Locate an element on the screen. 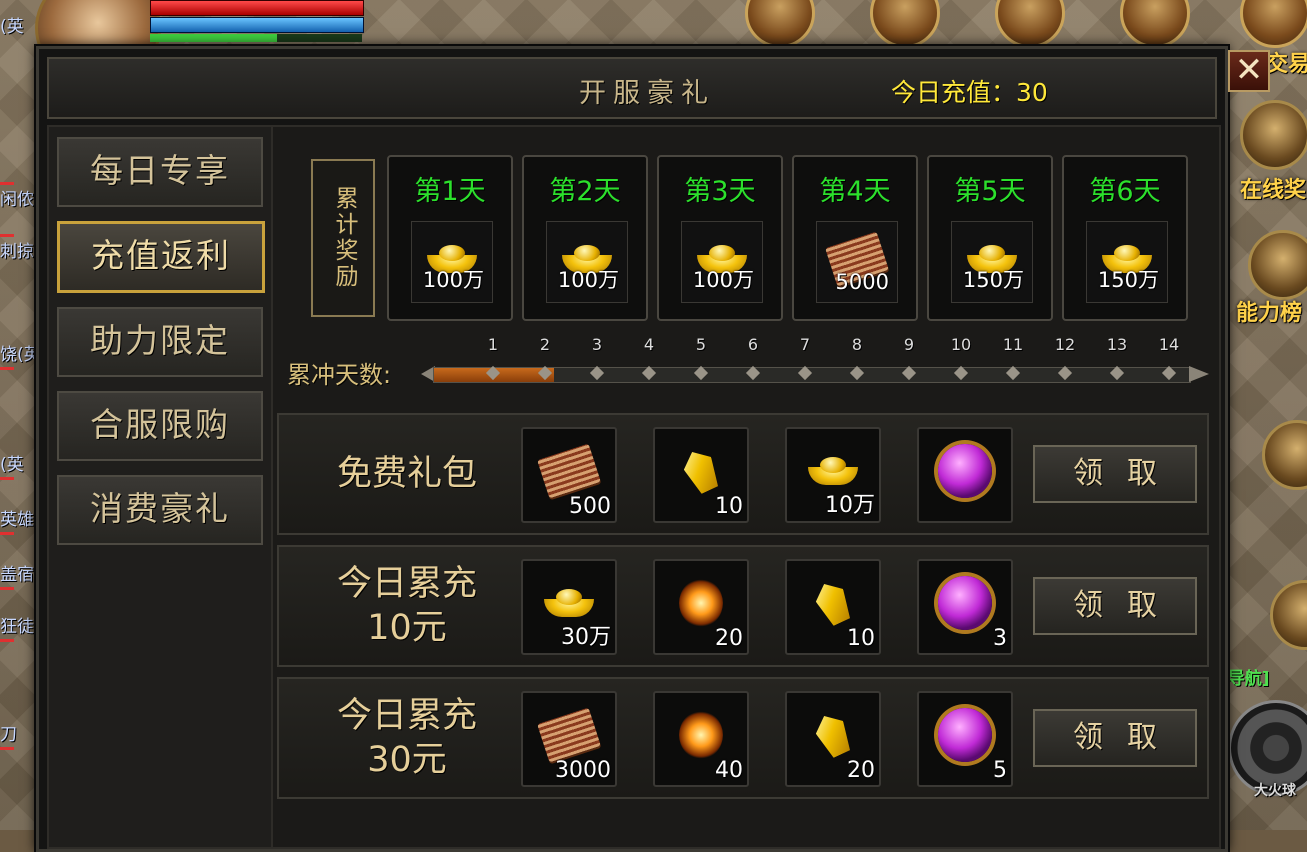 The image size is (1307, 852). online-reward-icon is located at coordinates (1273, 135).